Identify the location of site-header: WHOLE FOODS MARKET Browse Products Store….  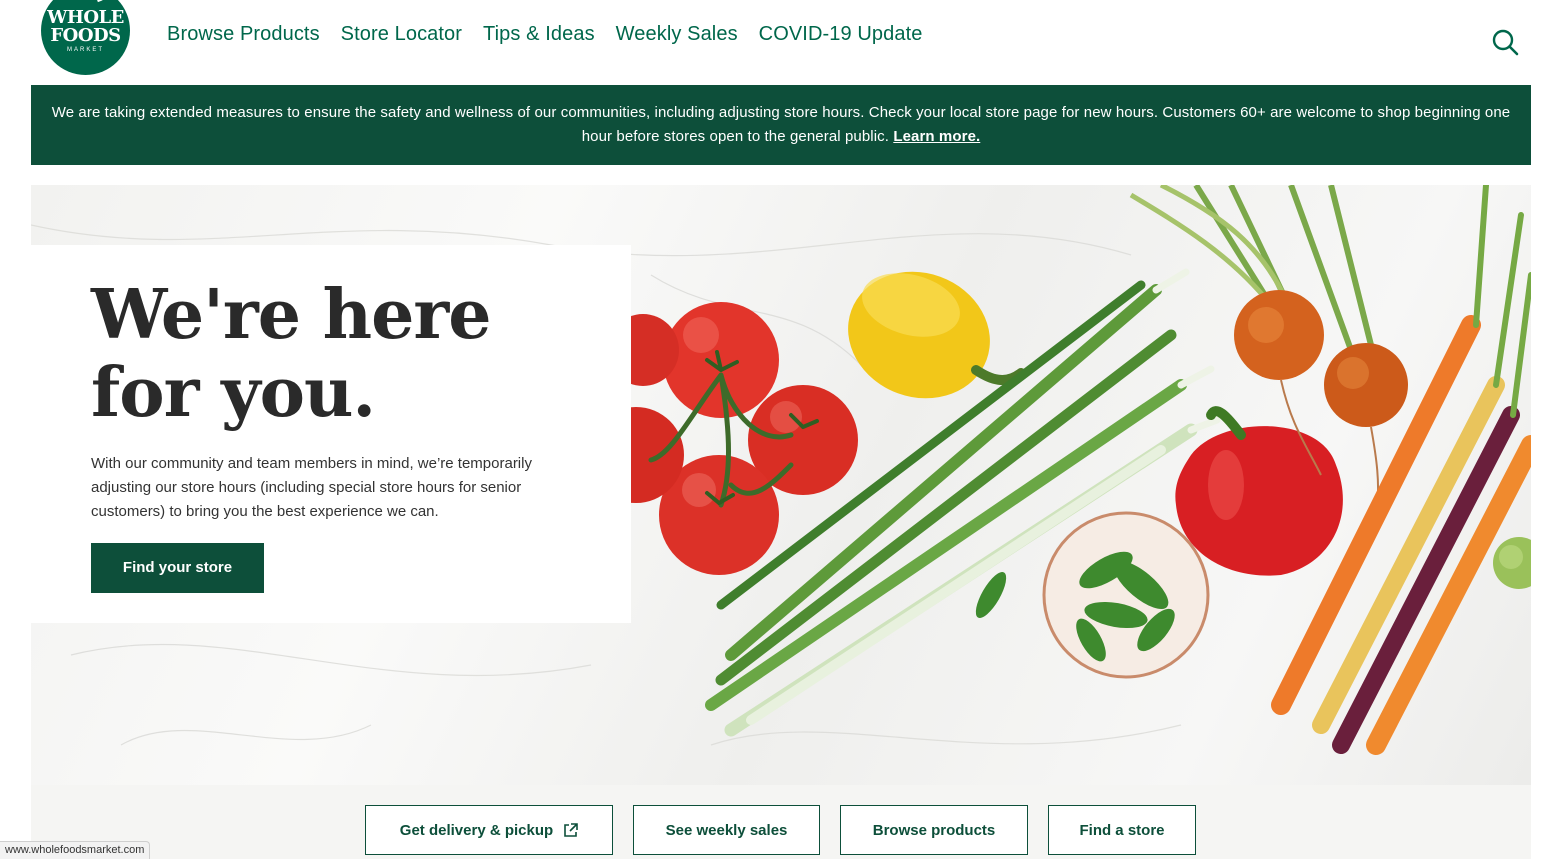
(780, 42).